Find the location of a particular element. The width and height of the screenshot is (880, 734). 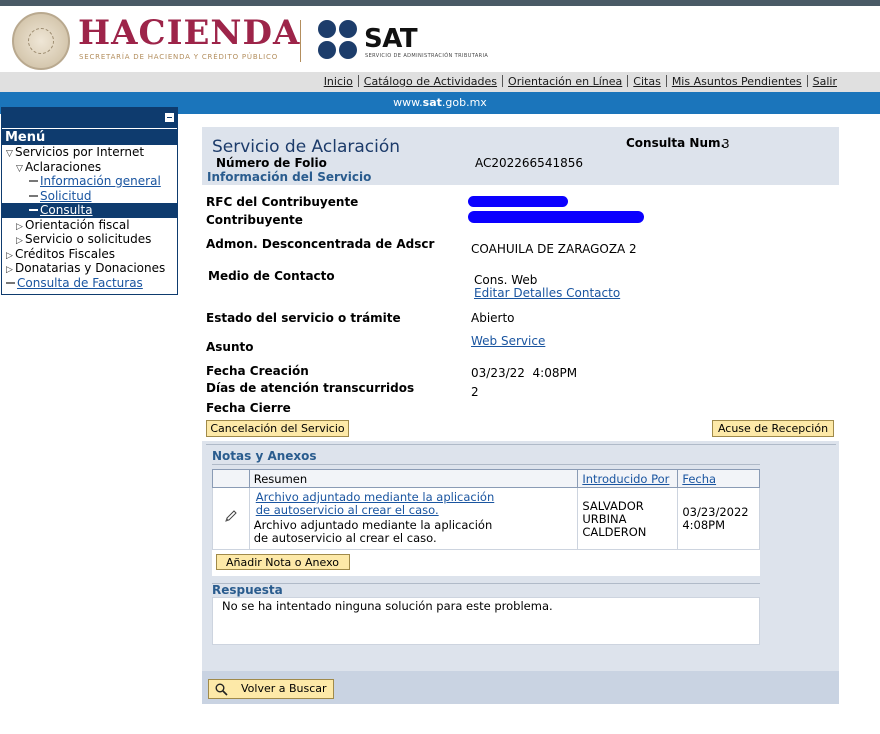

estado-value: Abierto is located at coordinates (493, 318).